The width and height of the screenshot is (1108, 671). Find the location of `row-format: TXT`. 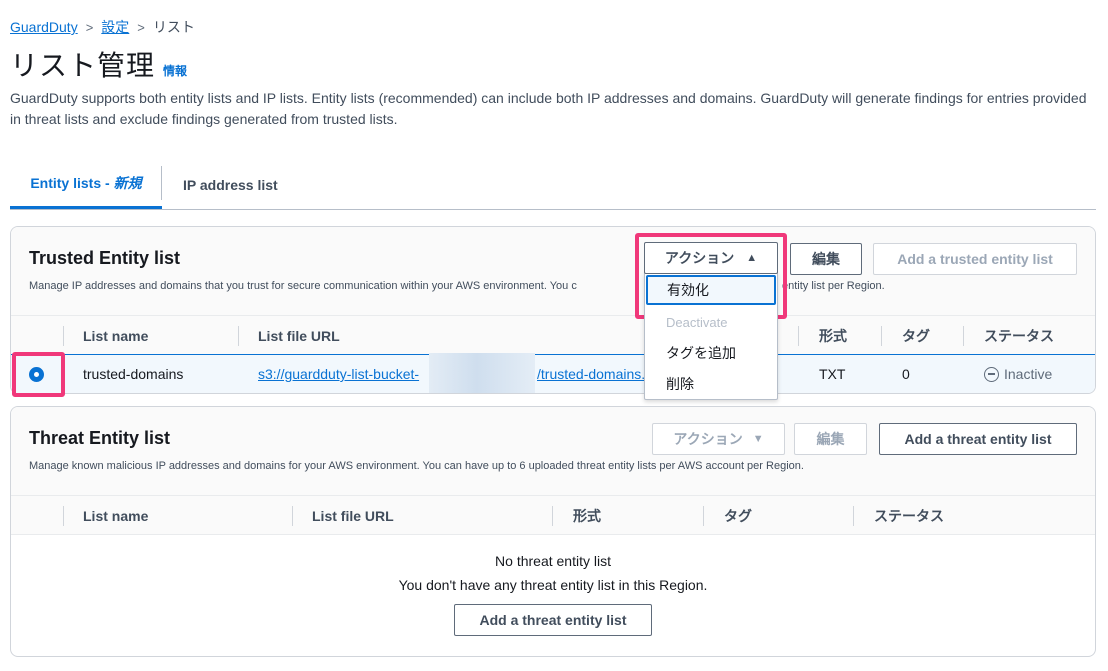

row-format: TXT is located at coordinates (832, 374).